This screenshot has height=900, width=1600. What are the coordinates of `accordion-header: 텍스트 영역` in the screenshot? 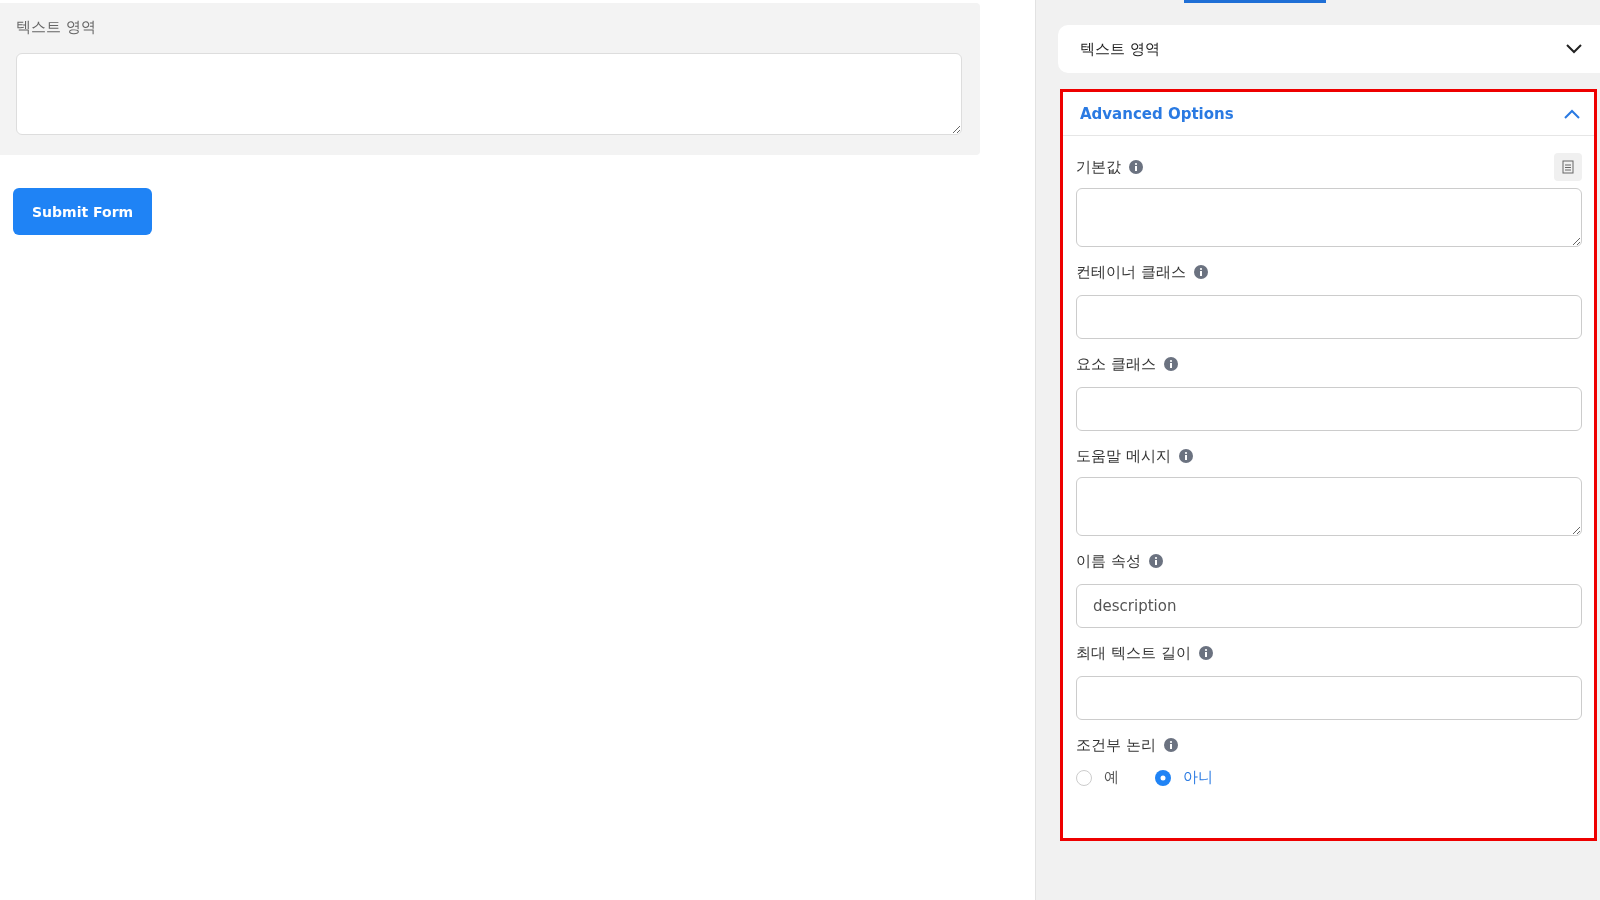 It's located at (1329, 49).